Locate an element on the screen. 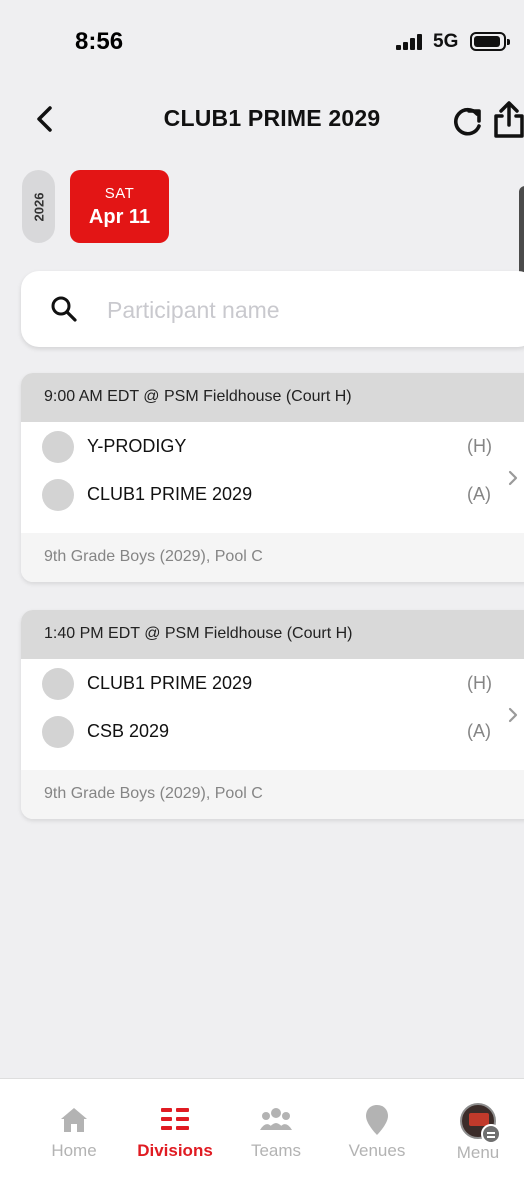  team-row-home: CLUB1 PRIME 2029 (H) is located at coordinates (272, 683).